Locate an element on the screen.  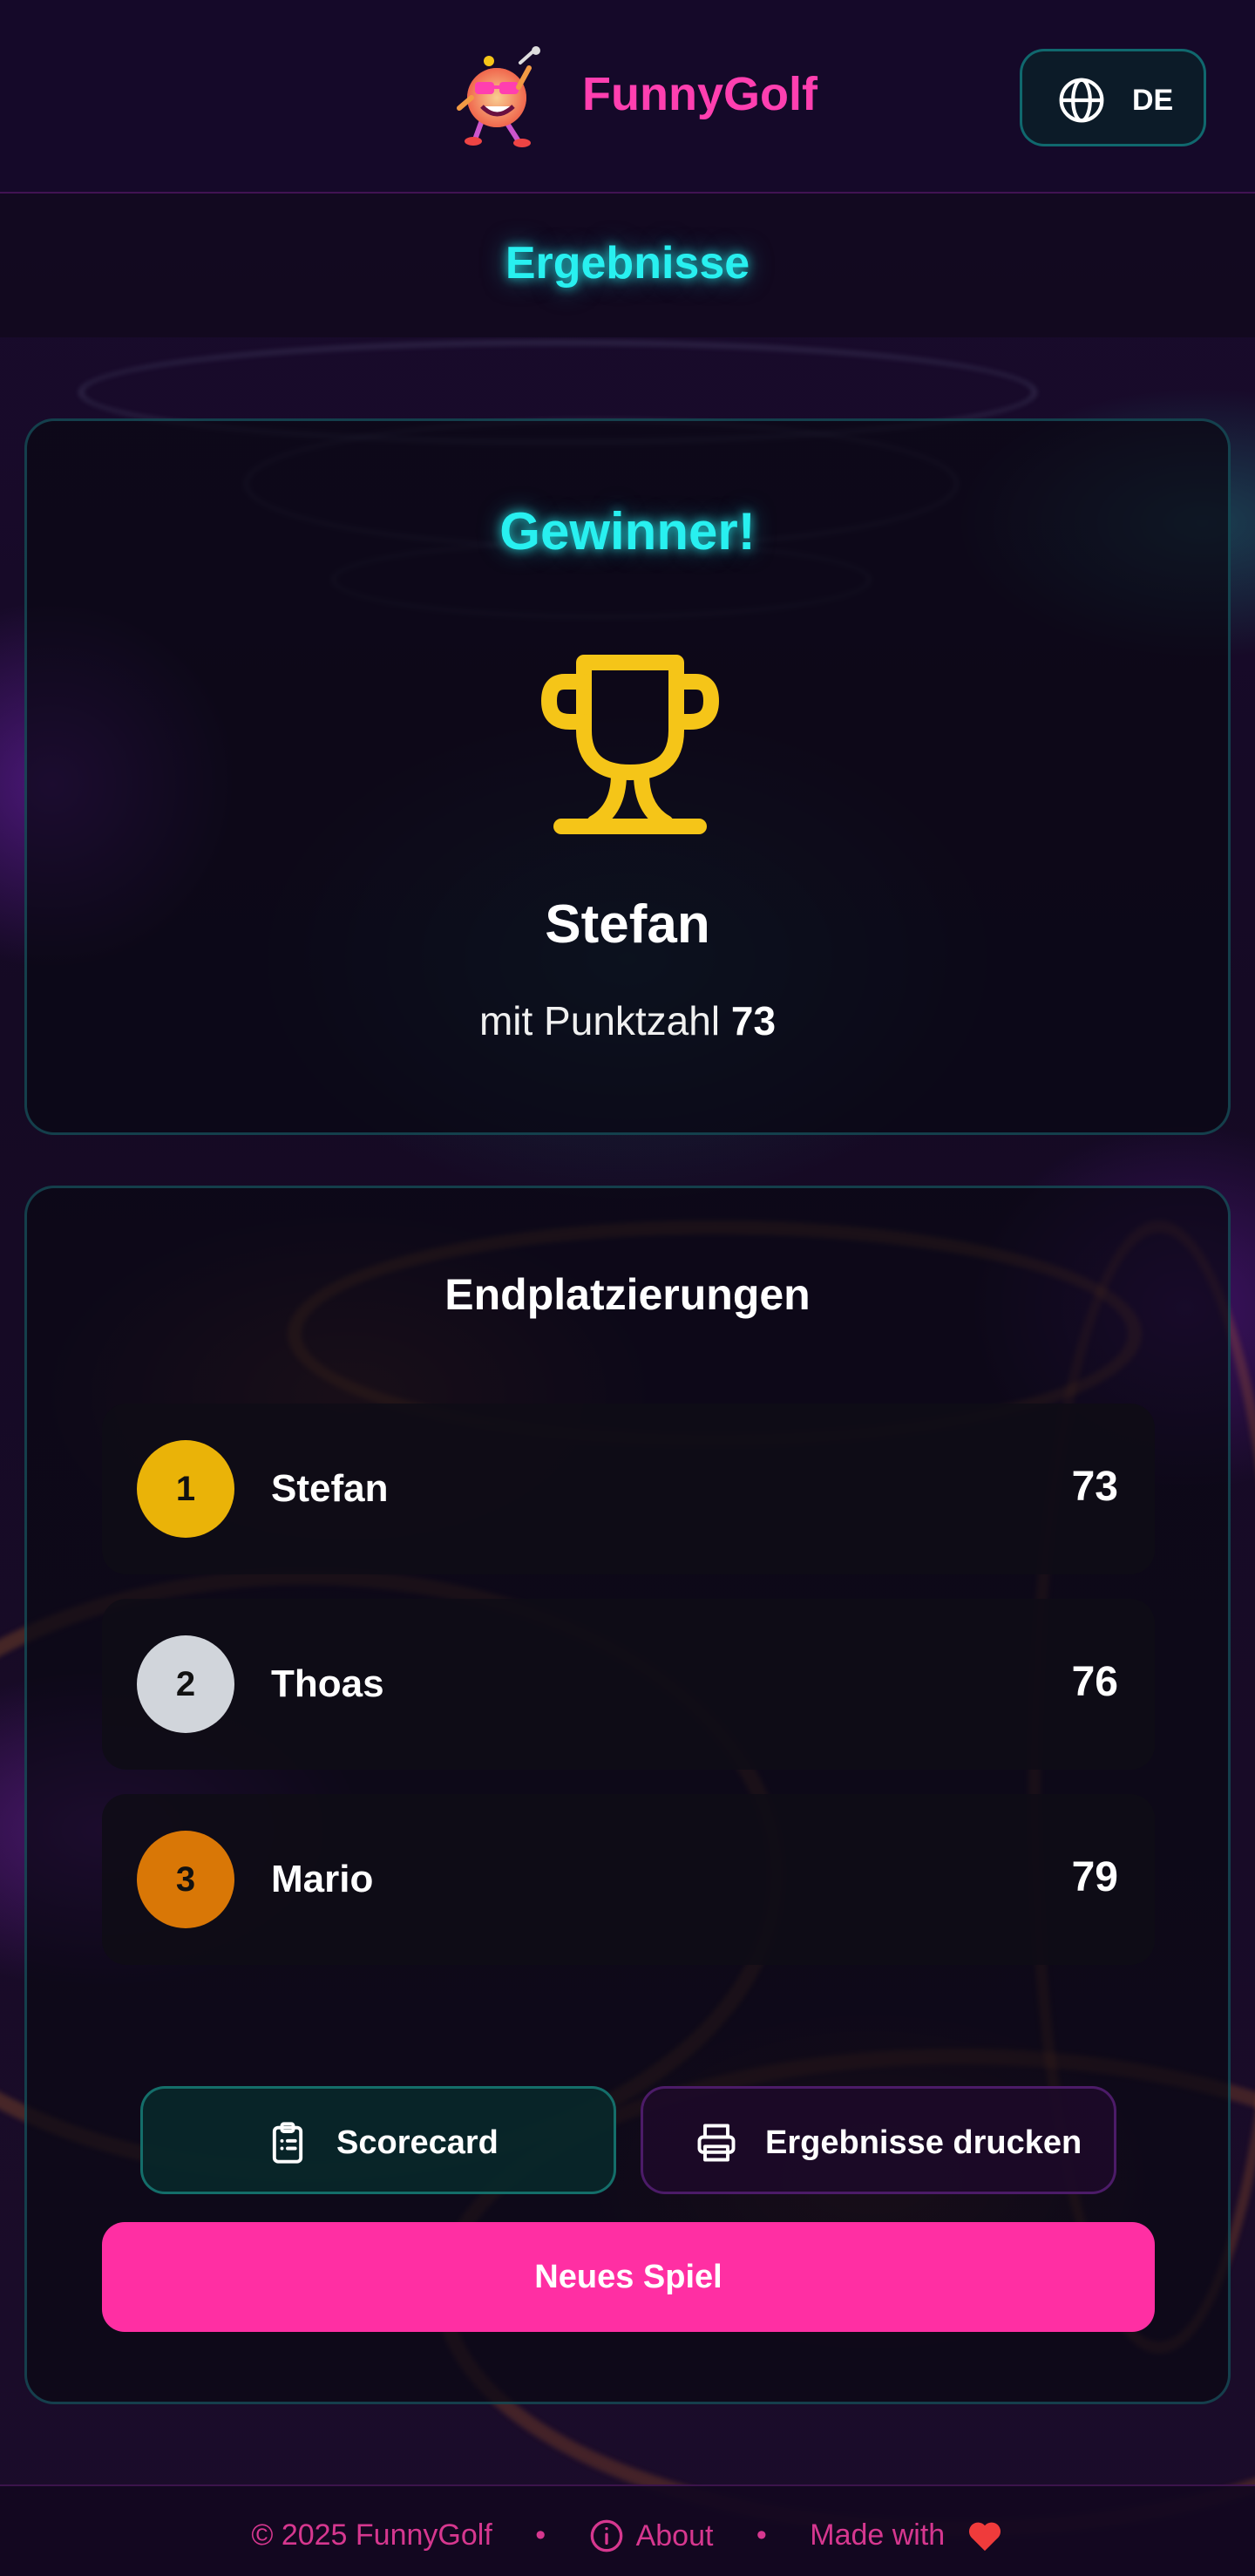
winner-score-prefix: mit Punktzahl is located at coordinates (599, 1020).